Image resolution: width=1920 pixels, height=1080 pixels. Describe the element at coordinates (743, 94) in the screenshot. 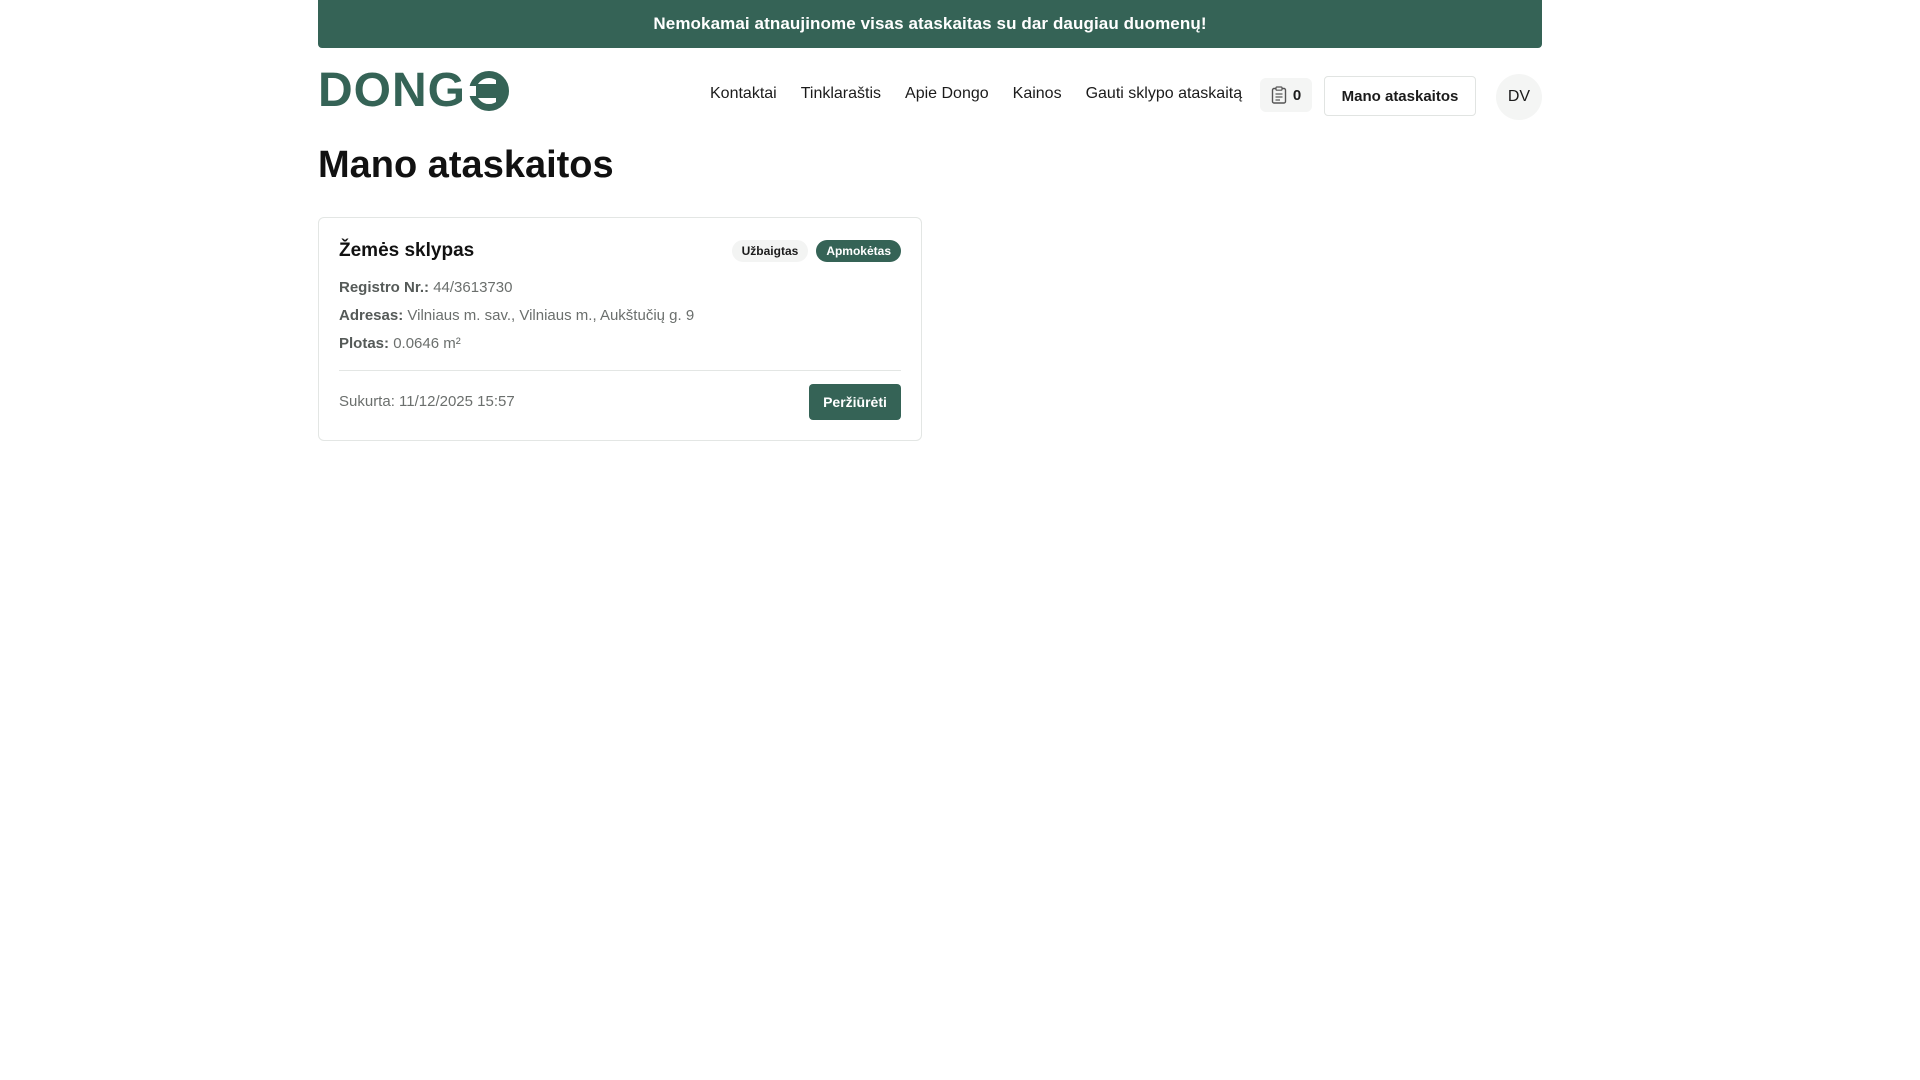

I see `nav-link-contacts: Kontaktai` at that location.